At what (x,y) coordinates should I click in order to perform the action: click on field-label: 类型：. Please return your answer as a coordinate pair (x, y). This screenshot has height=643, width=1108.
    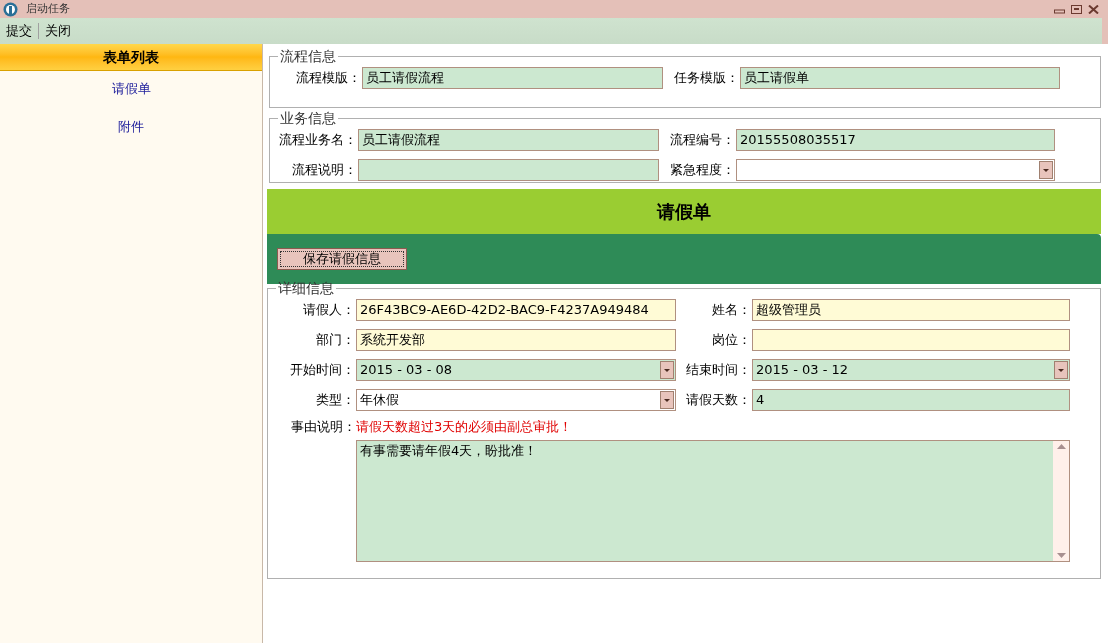
    Looking at the image, I should click on (335, 400).